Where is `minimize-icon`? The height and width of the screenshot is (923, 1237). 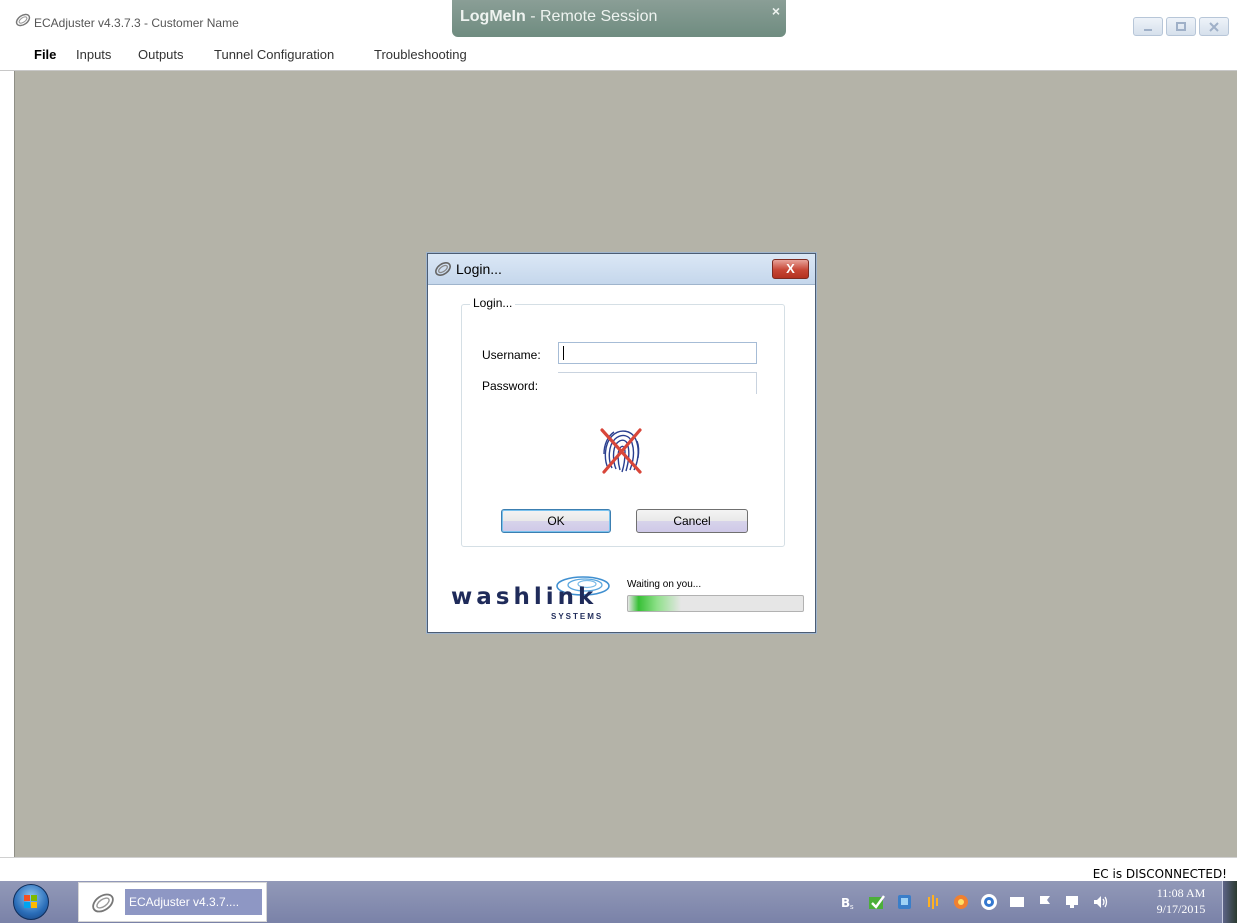
minimize-icon is located at coordinates (1148, 26).